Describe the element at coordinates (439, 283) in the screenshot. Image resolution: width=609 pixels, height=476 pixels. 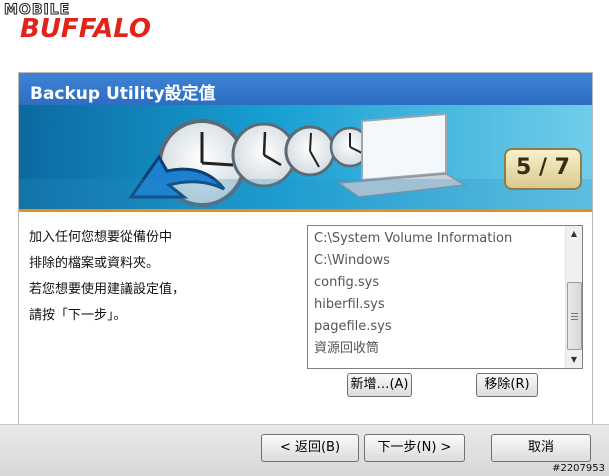
I see `list-item: config.sys` at that location.